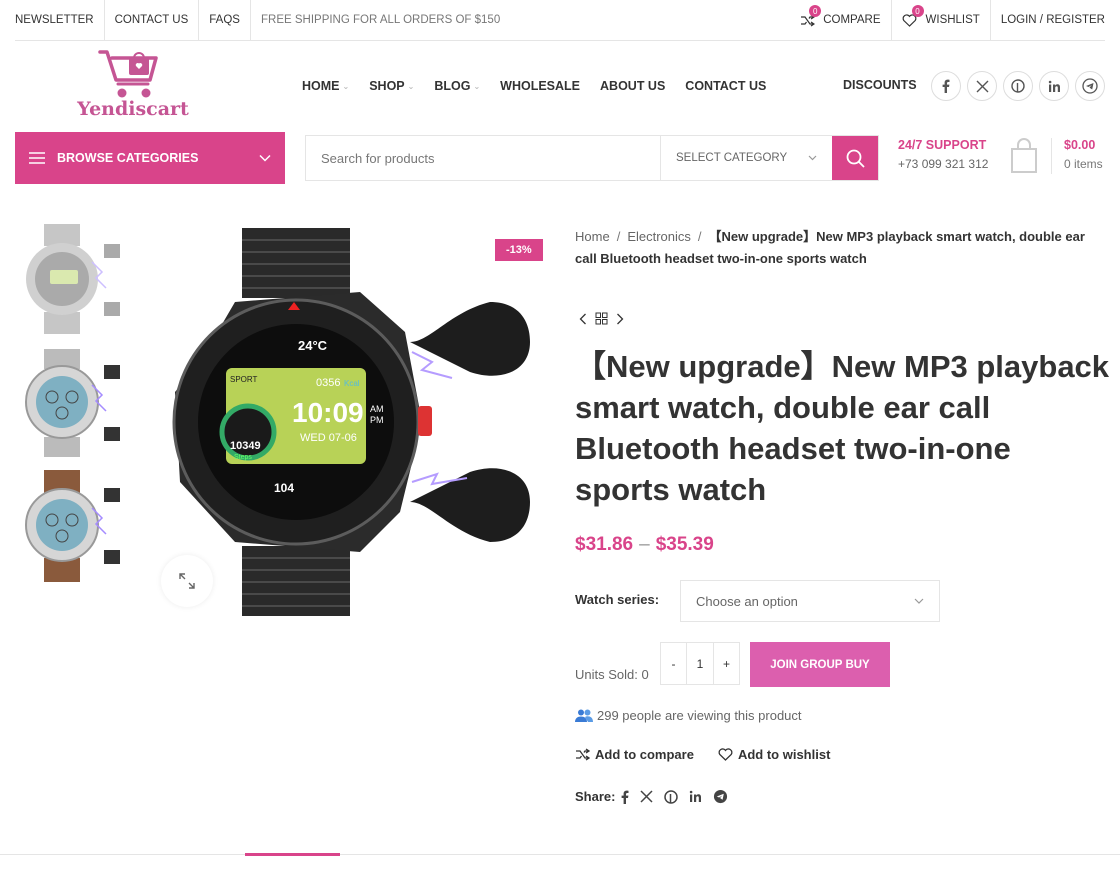 Image resolution: width=1120 pixels, height=880 pixels. I want to click on watch-pm-text: PM, so click(377, 420).